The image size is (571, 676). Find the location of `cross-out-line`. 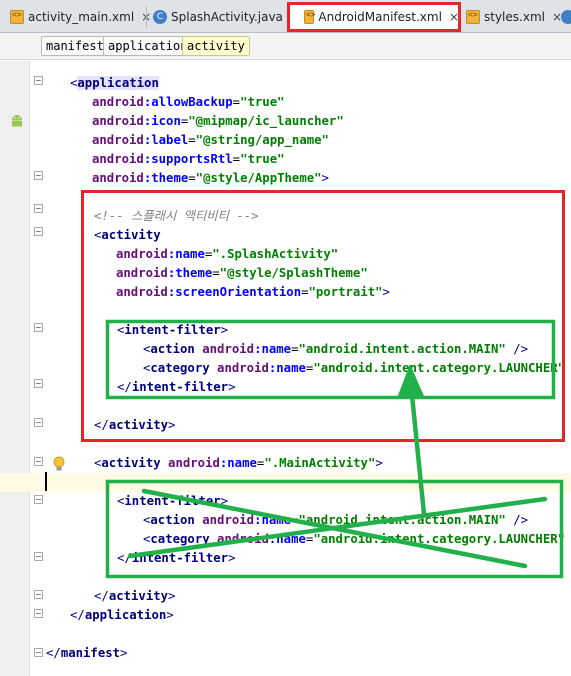

cross-out-line is located at coordinates (337, 527).